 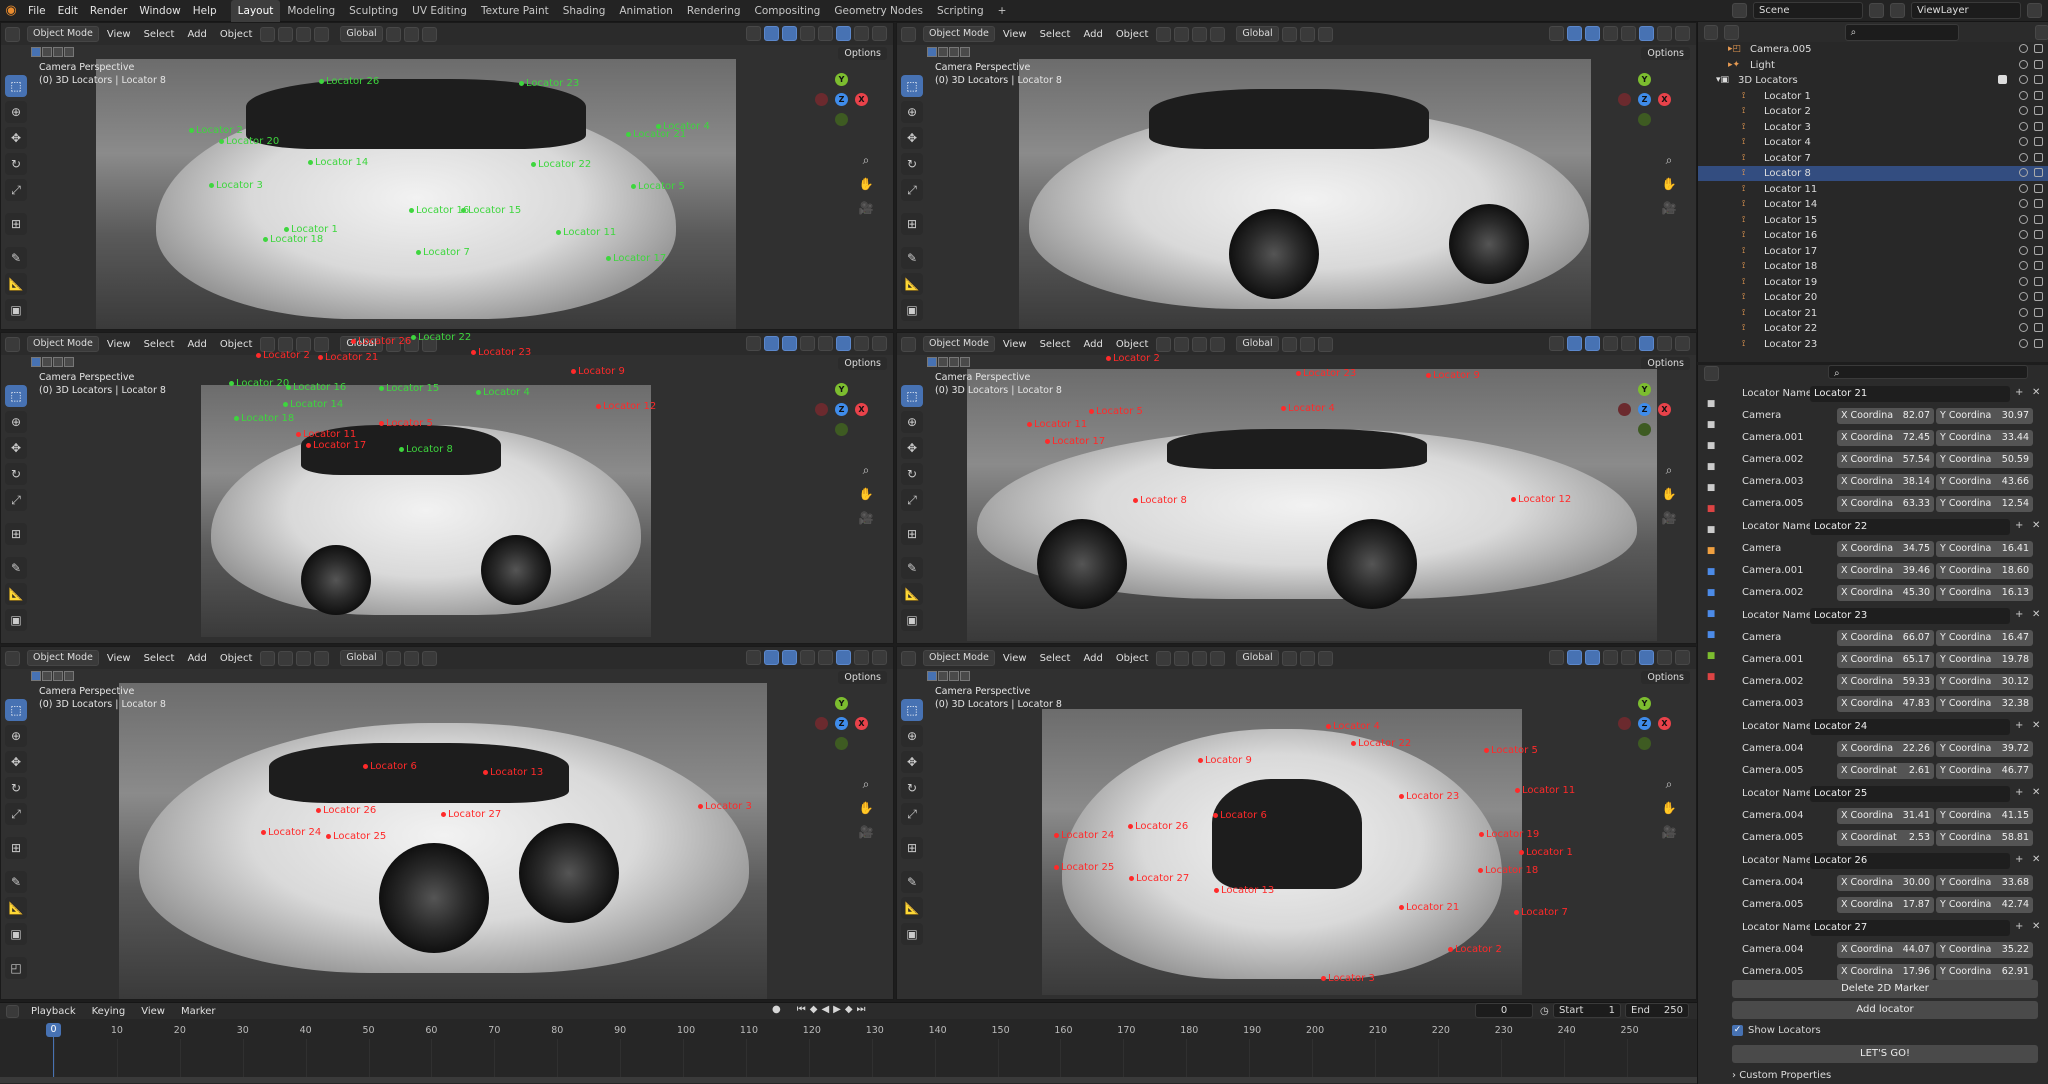 What do you see at coordinates (1910, 794) in the screenshot?
I see `locator-name-input: Locator 25` at bounding box center [1910, 794].